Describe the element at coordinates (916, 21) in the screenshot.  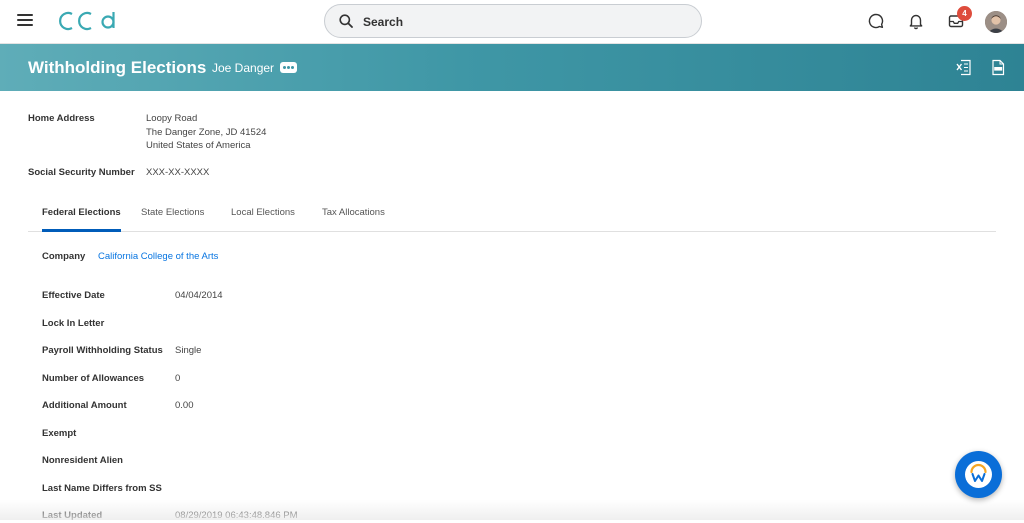
I see `bell-icon` at that location.